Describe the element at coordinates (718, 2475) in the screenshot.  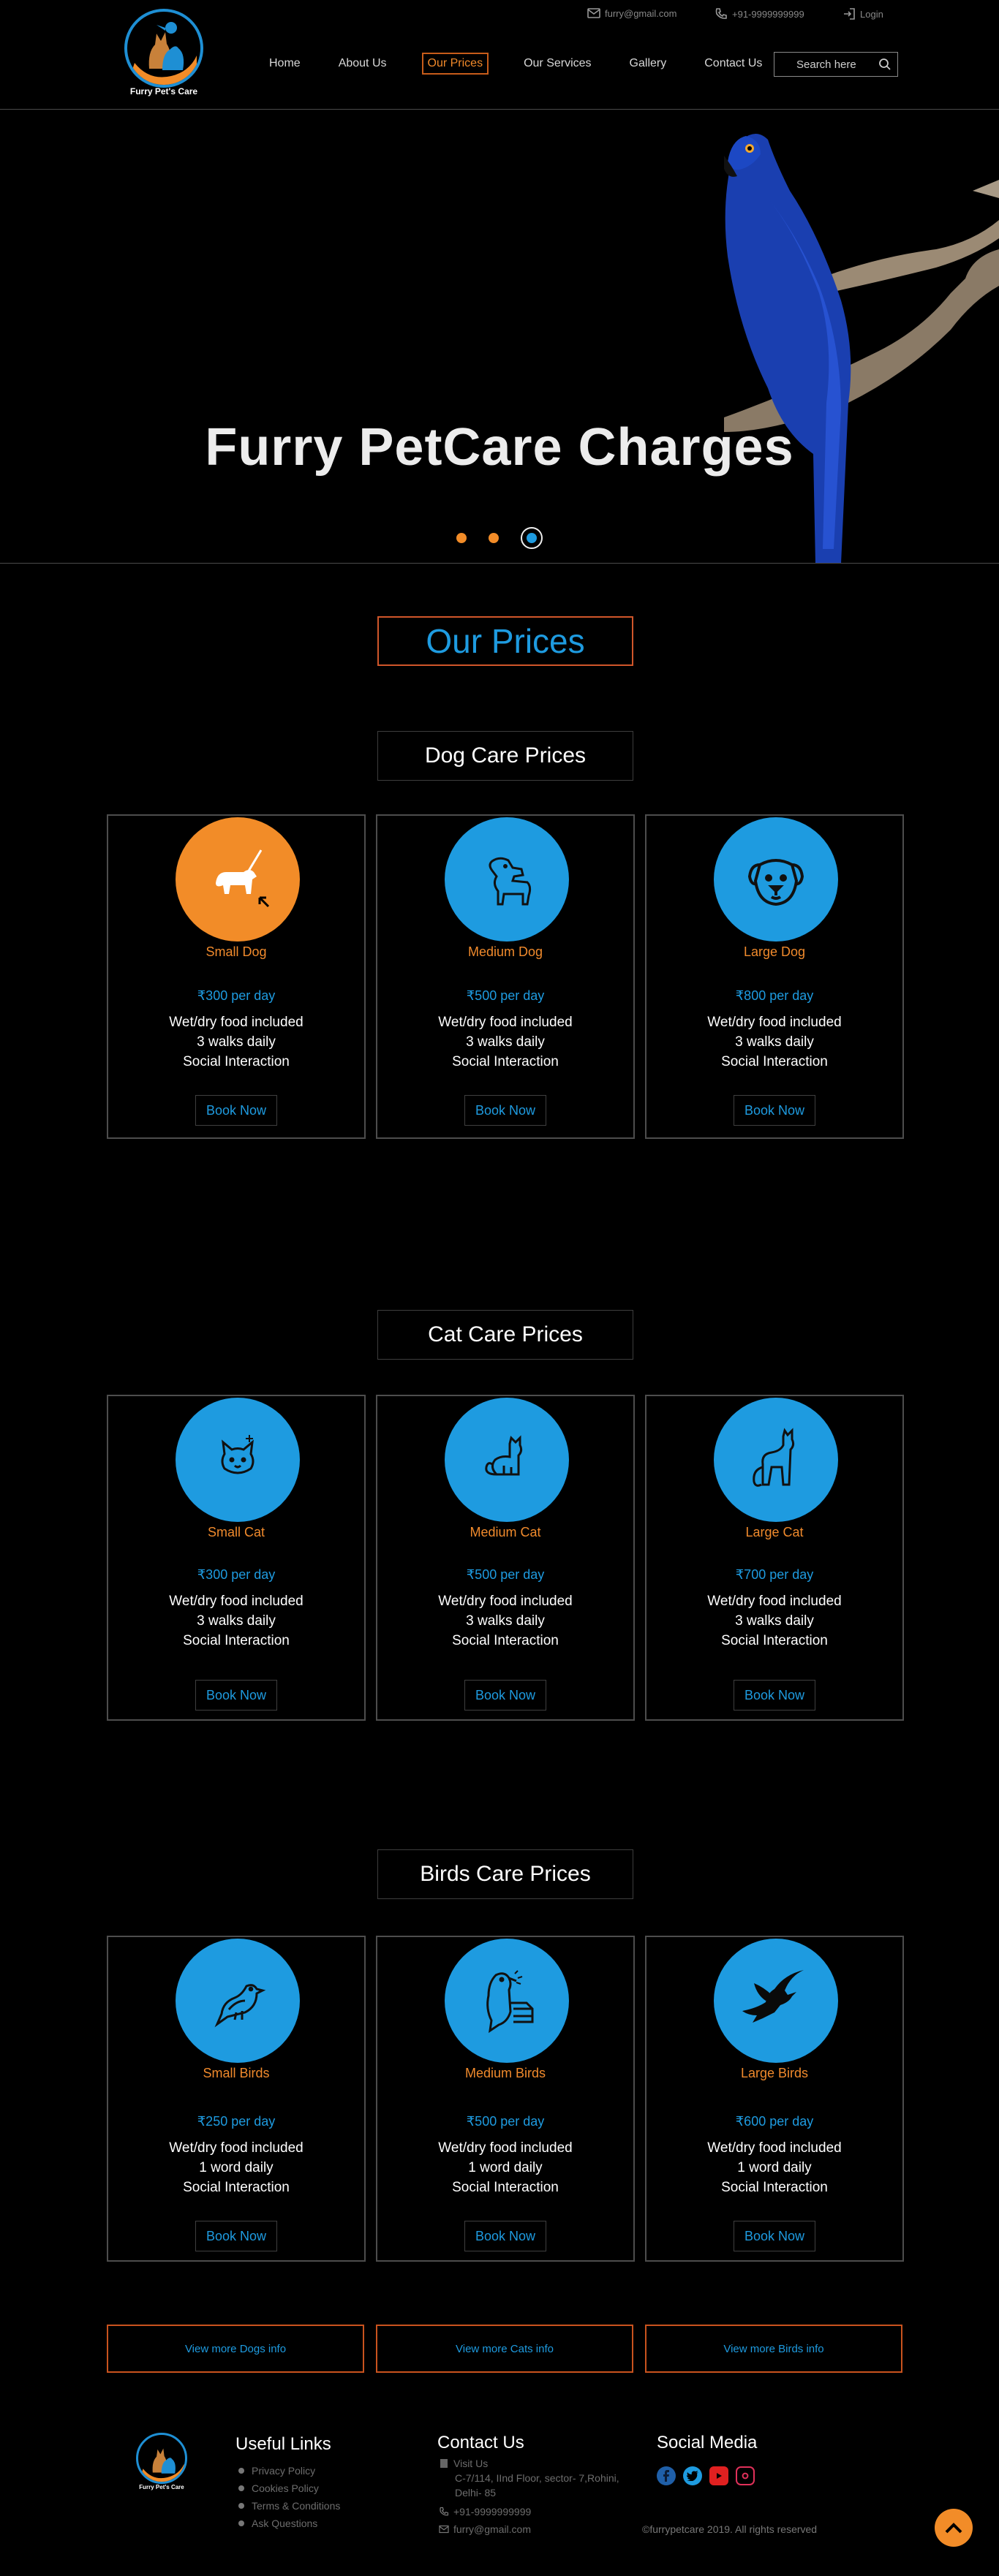
I see `youtube-icon` at that location.